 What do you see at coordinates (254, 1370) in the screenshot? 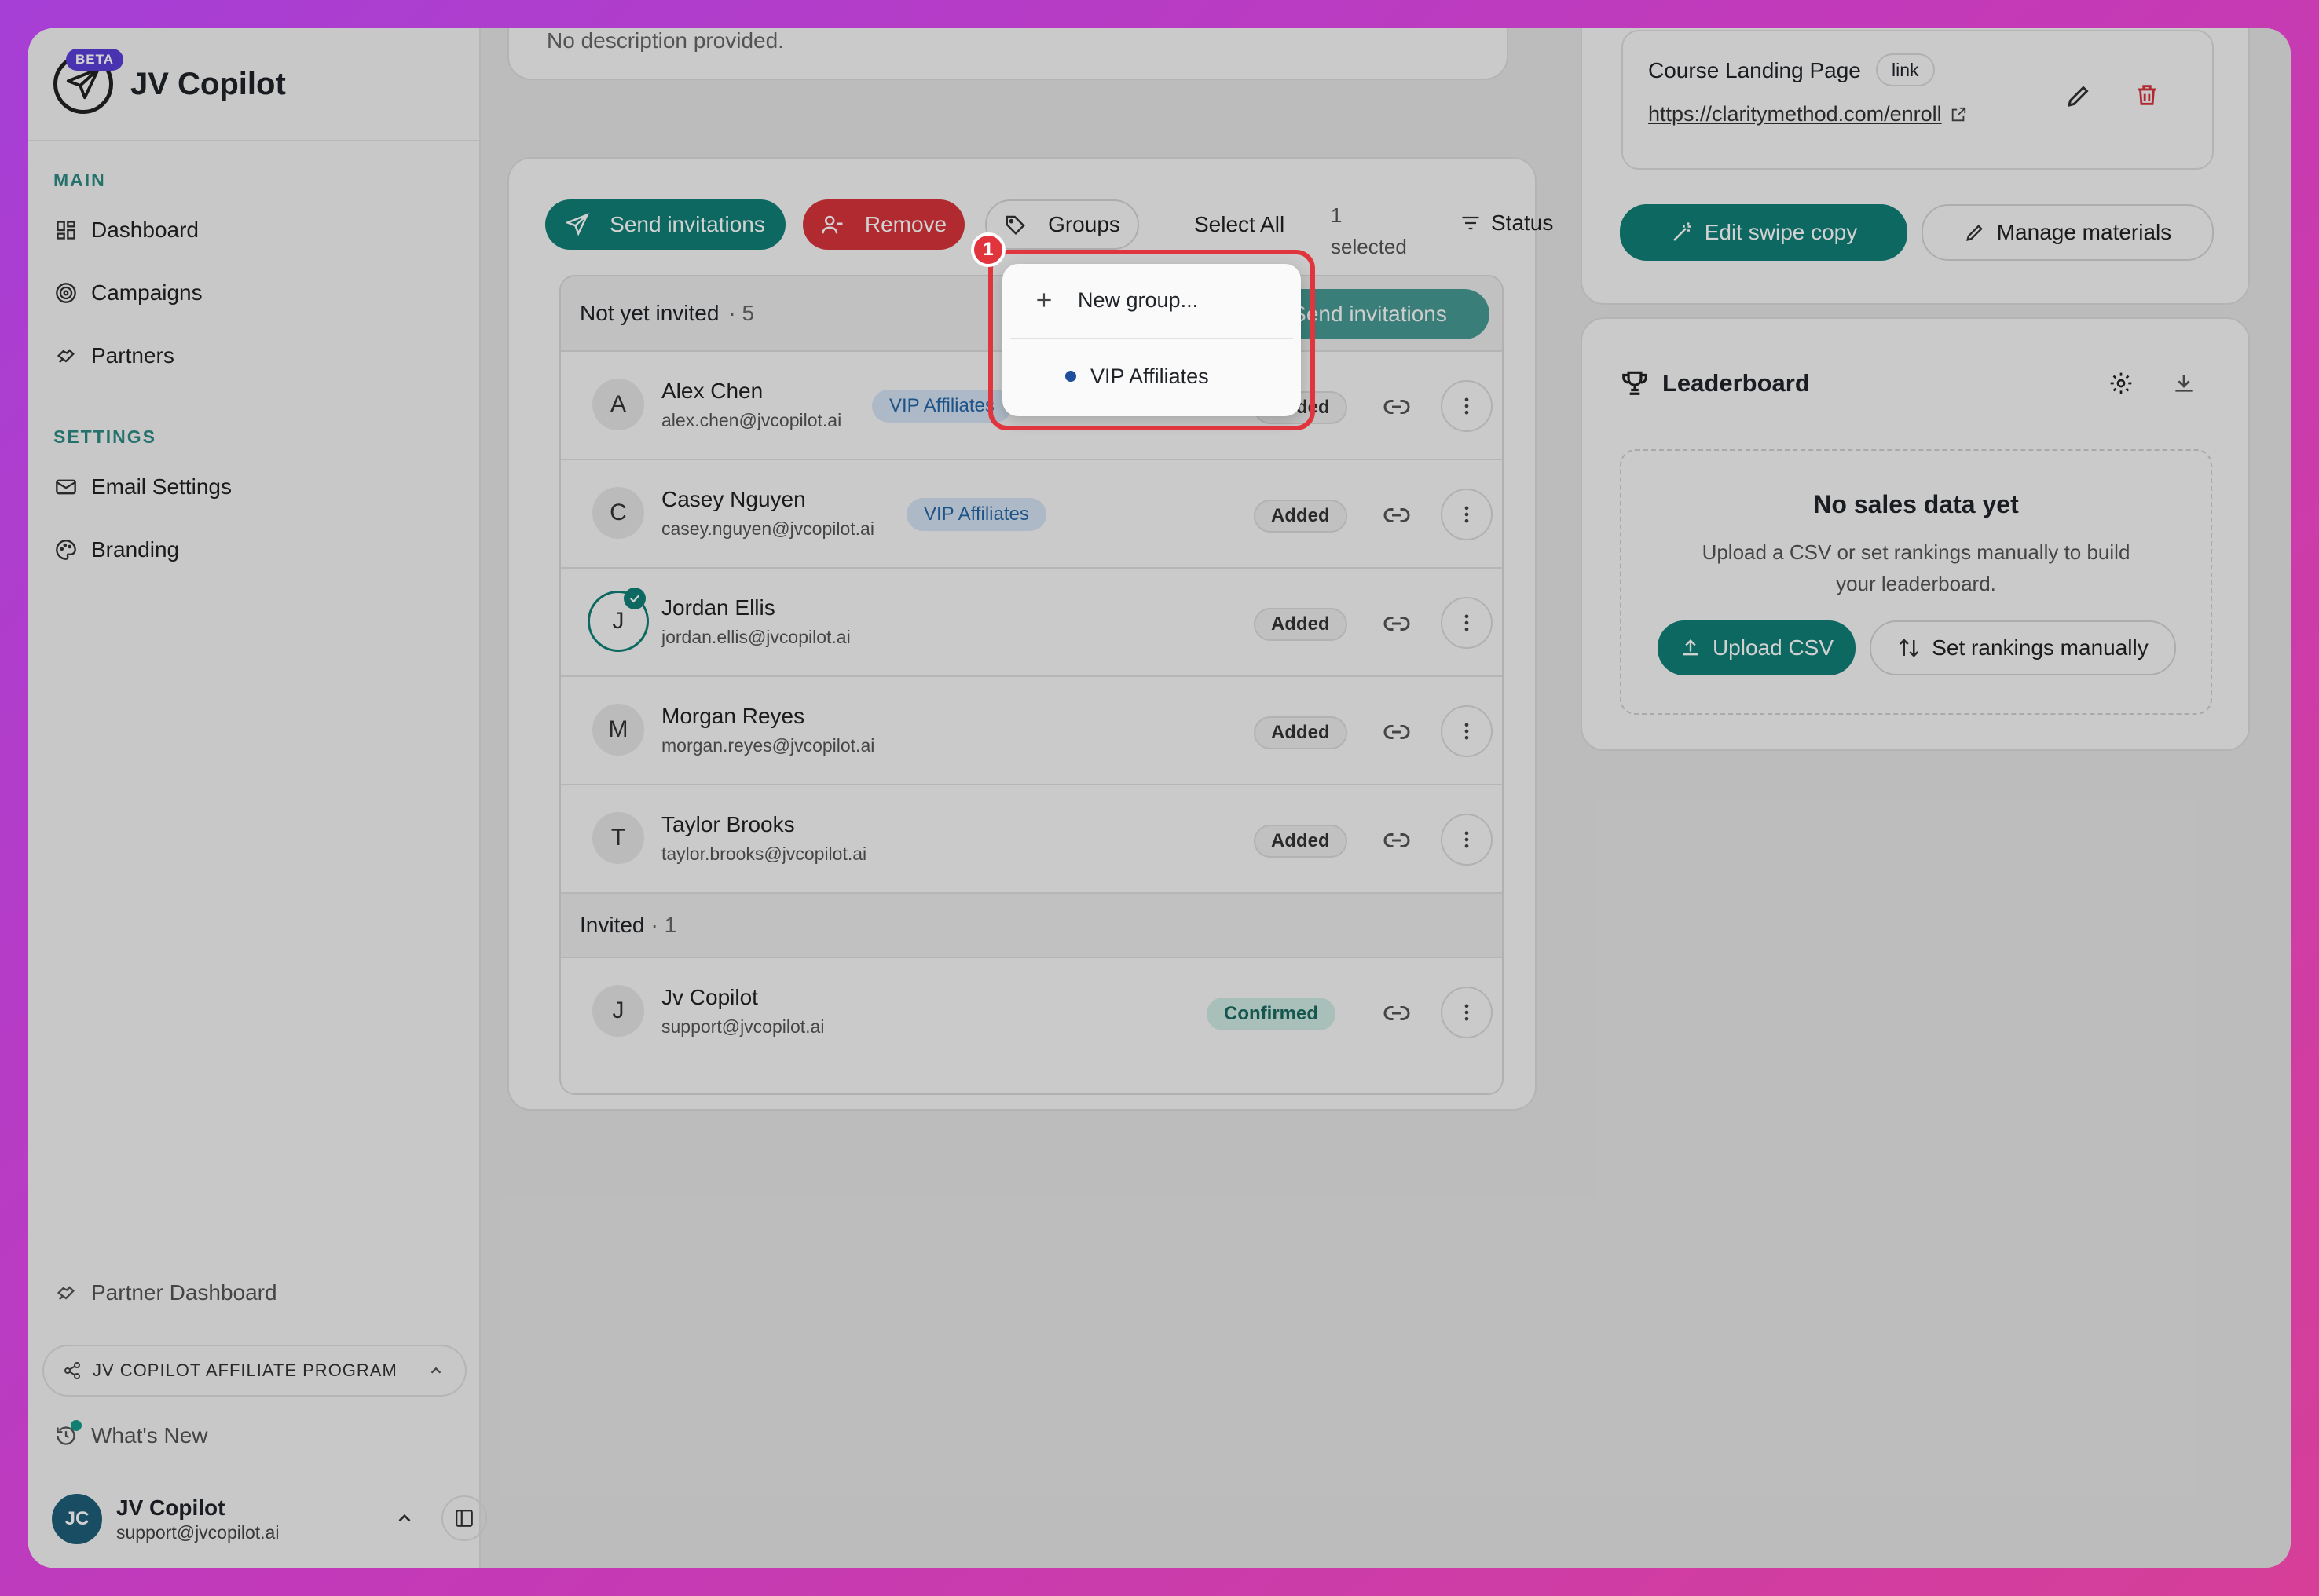
I see `program-switcher: JV COPILOT AFFILIATE PROGRAM` at bounding box center [254, 1370].